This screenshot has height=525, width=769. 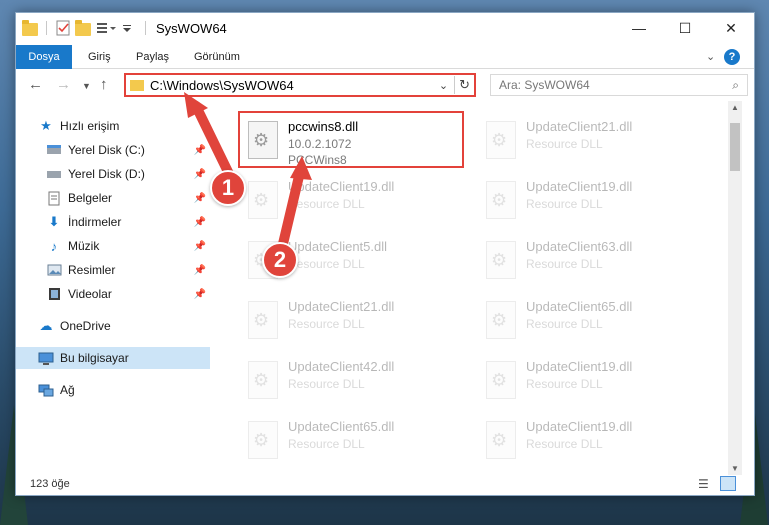 What do you see at coordinates (228, 188) in the screenshot?
I see `callout-1: 1` at bounding box center [228, 188].